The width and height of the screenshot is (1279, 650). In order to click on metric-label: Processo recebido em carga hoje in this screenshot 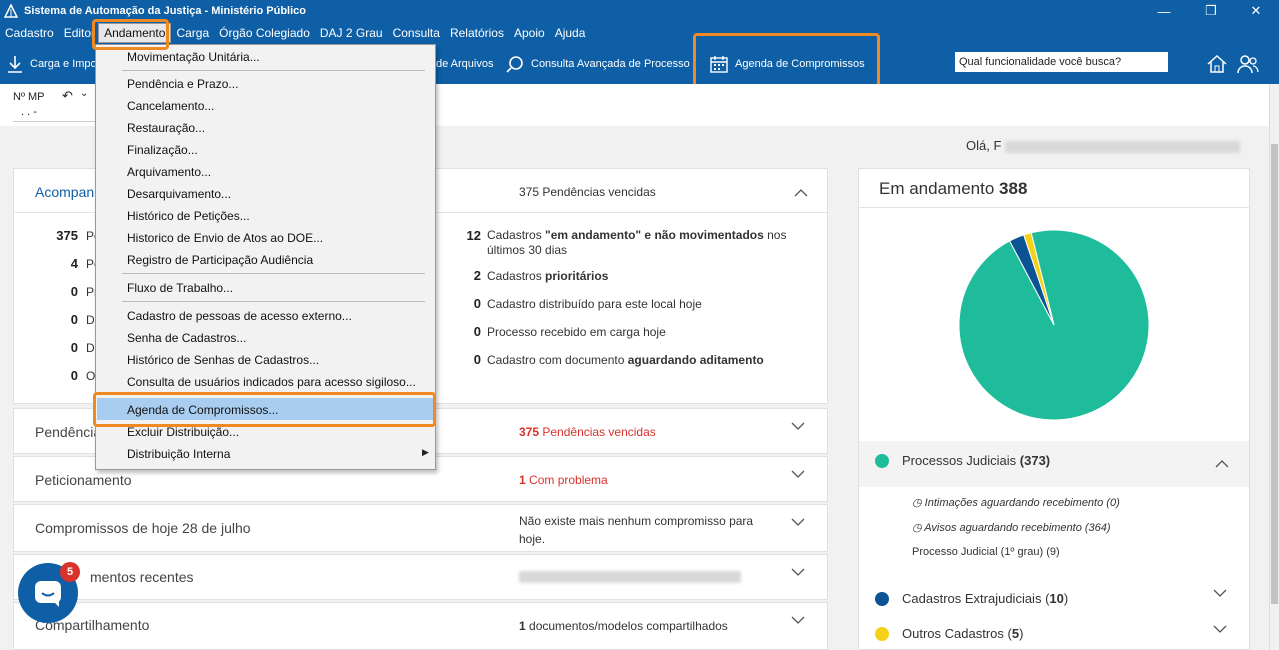, I will do `click(576, 332)`.